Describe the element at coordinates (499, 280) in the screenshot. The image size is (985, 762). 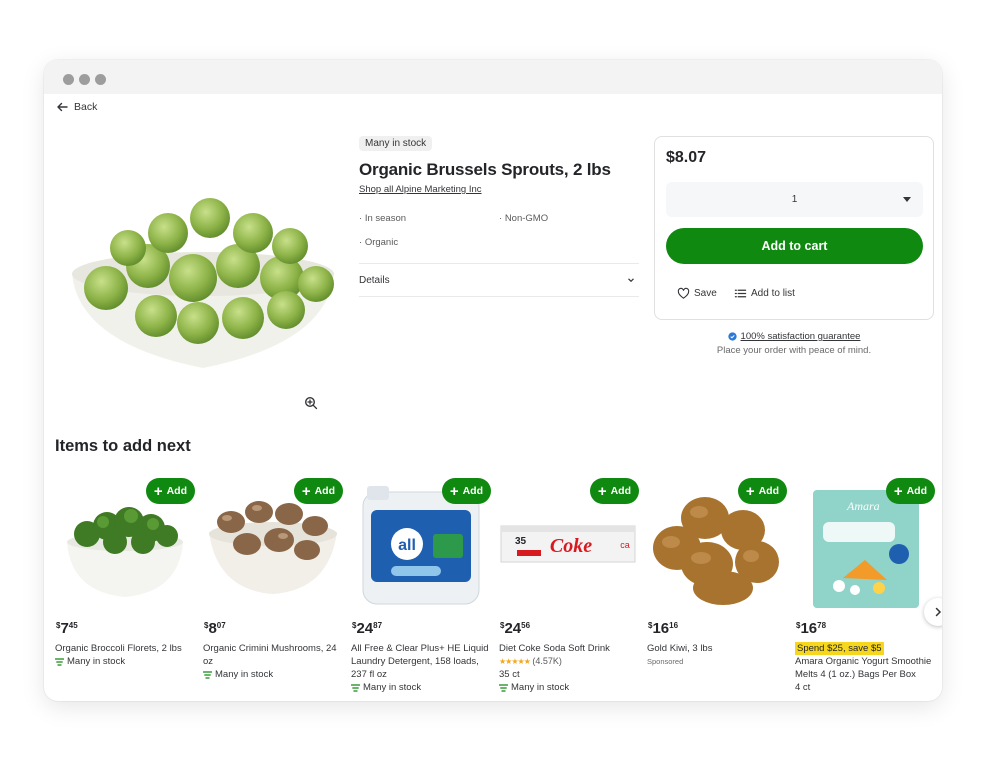
I see `details-accordion: Details` at that location.